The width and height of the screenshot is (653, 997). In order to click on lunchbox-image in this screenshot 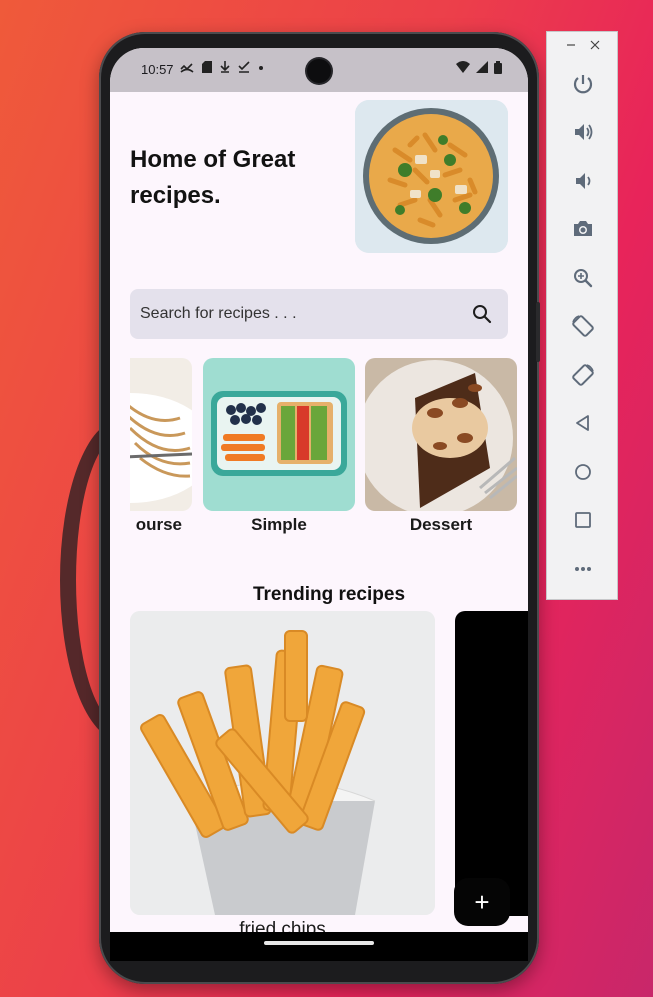, I will do `click(279, 434)`.